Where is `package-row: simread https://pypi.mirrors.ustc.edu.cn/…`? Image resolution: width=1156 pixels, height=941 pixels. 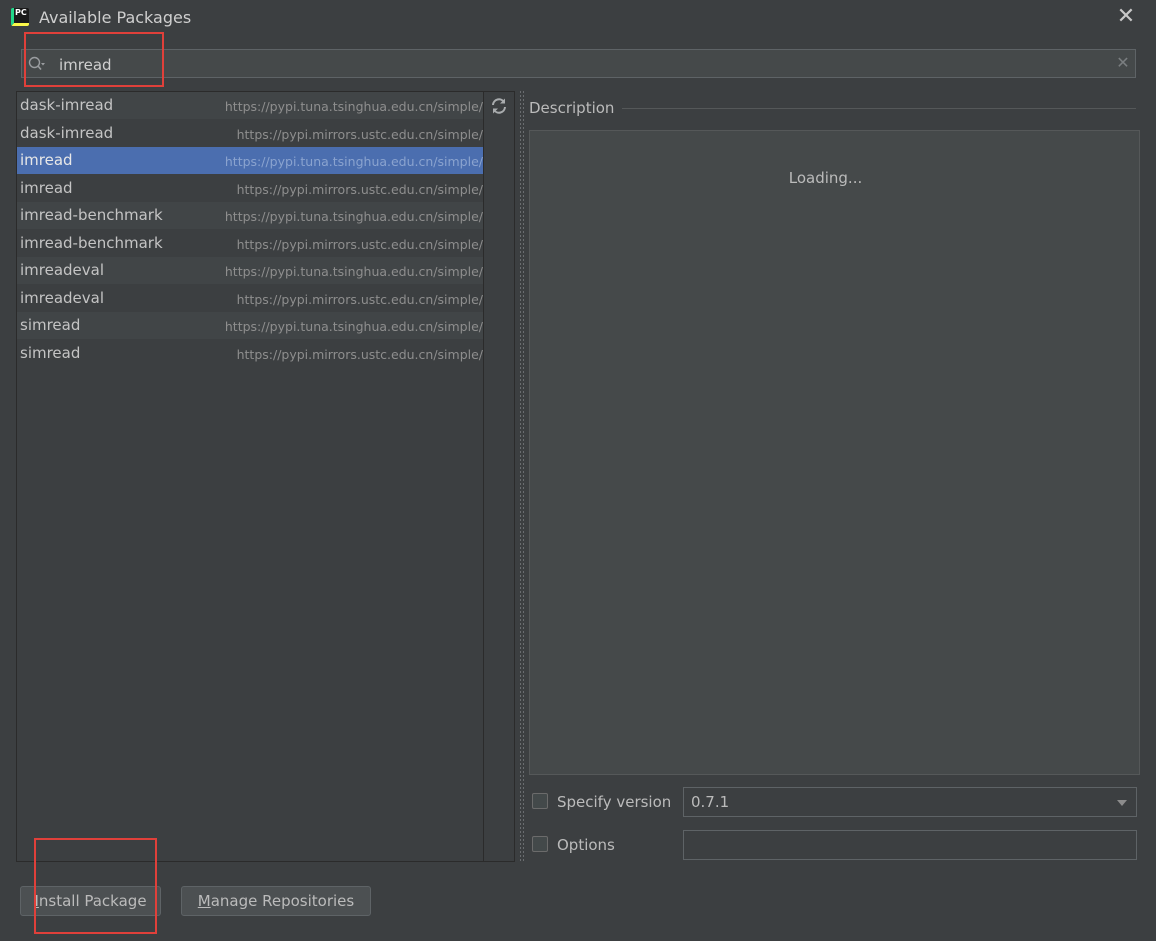
package-row: simread https://pypi.mirrors.ustc.edu.cn/… is located at coordinates (250, 353).